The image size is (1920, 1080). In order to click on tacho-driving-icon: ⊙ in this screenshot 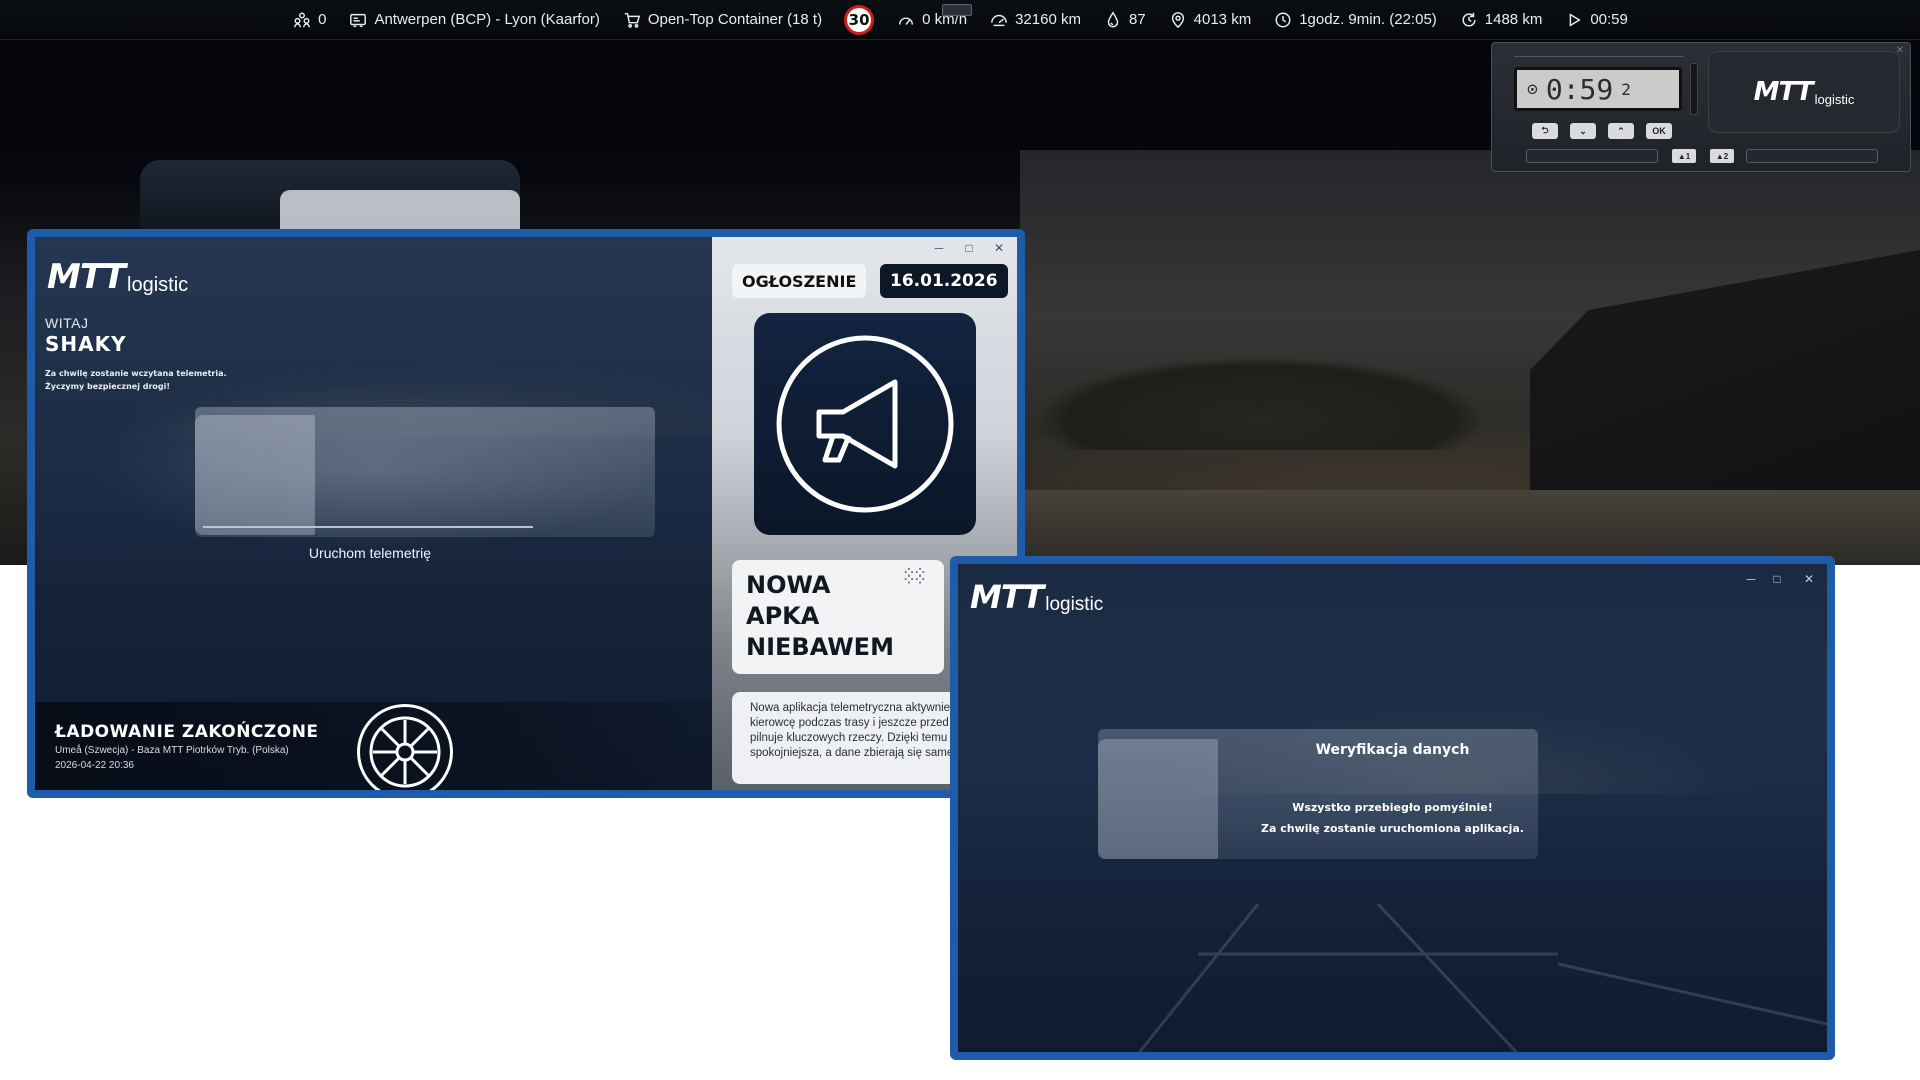, I will do `click(1532, 89)`.